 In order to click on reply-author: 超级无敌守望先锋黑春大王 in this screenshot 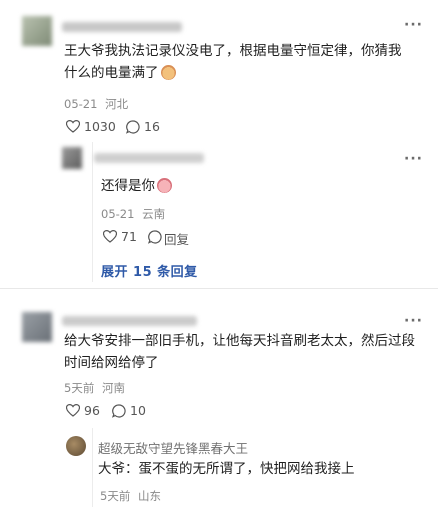, I will do `click(173, 447)`.